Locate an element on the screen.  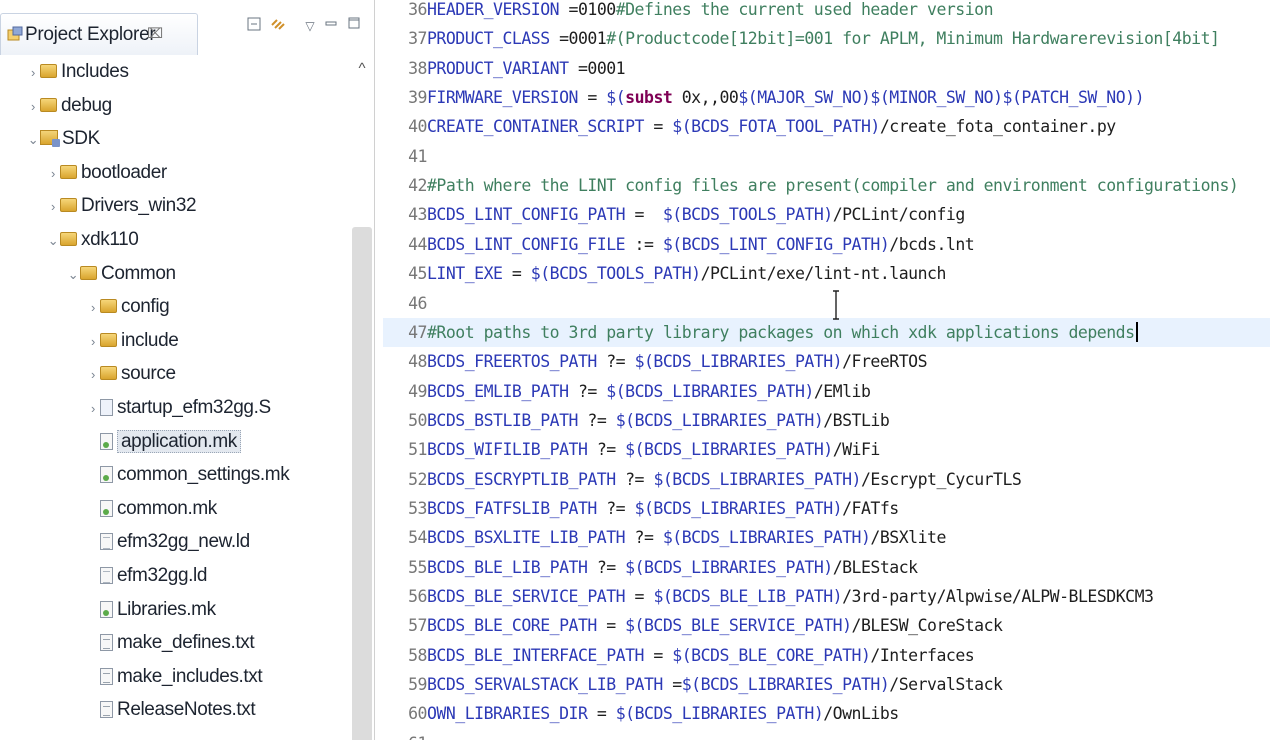
code-token-var: BCDS_FATFSLIB_PATH is located at coordinates (512, 508).